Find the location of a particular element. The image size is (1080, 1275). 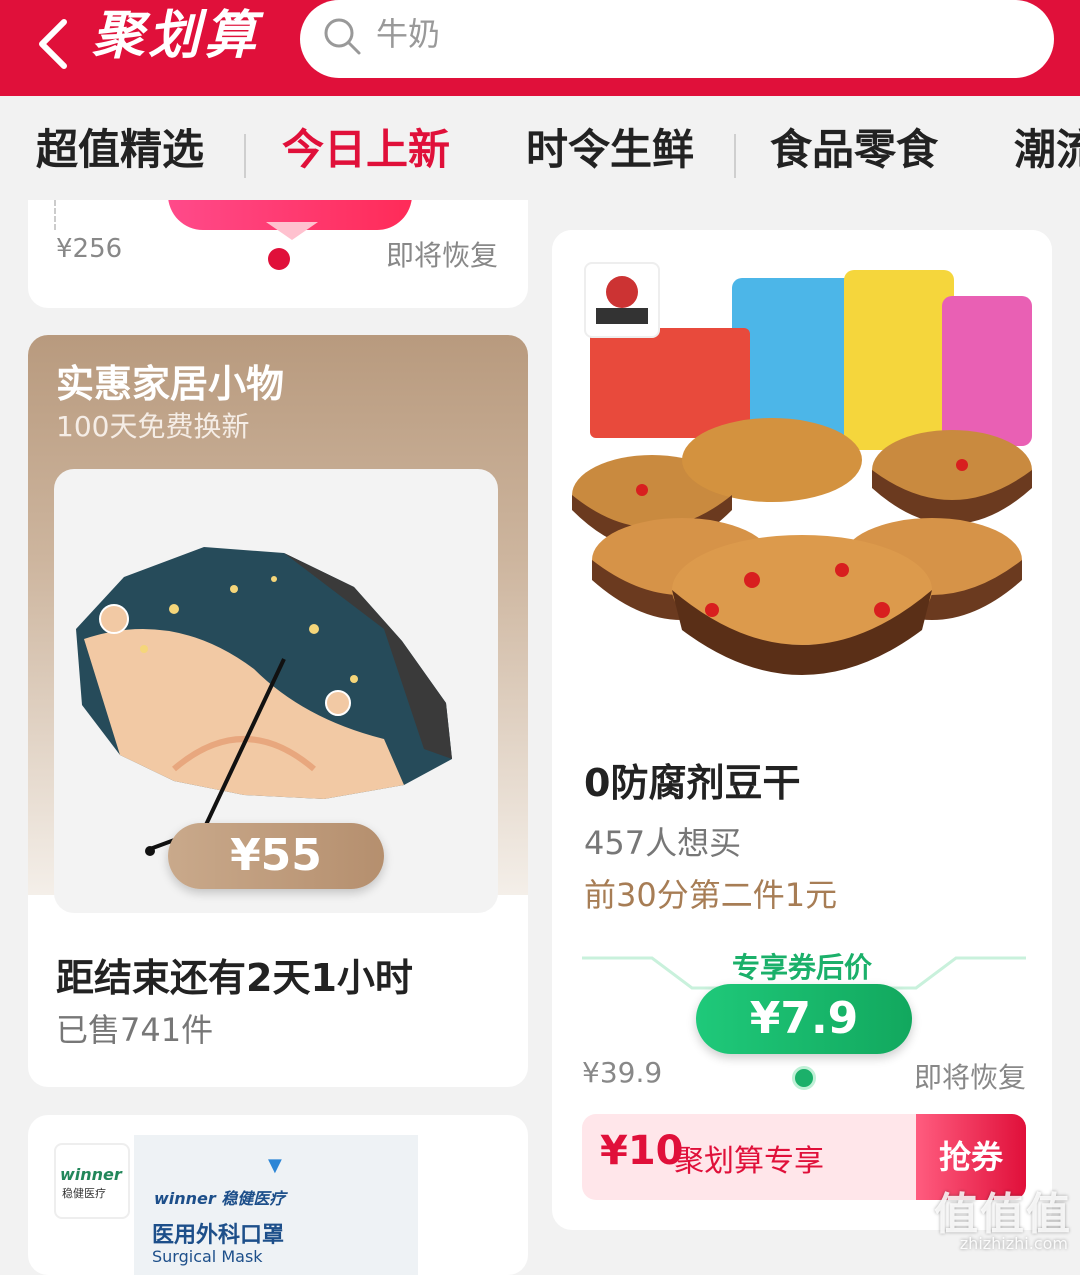

shop-logo: winner 稳健医疗 is located at coordinates (92, 1181).